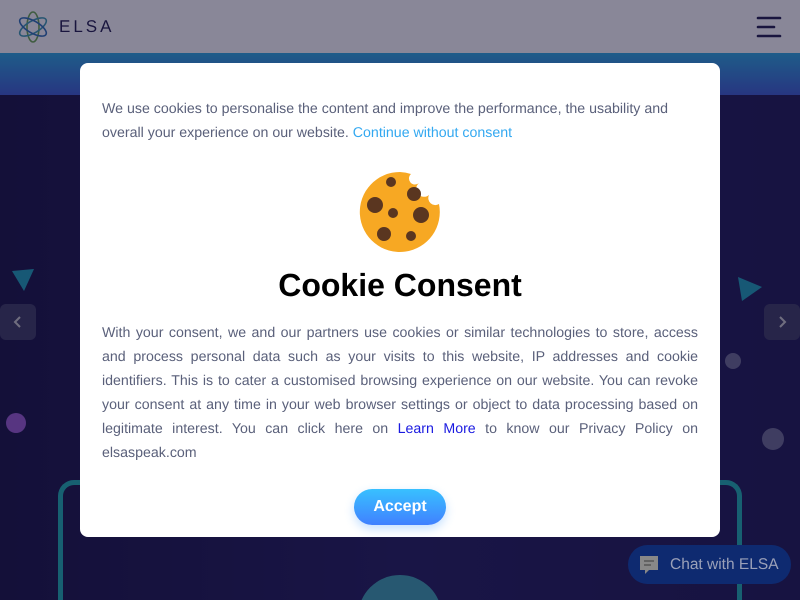  Describe the element at coordinates (437, 429) in the screenshot. I see `learn-more-link: Learn More` at that location.